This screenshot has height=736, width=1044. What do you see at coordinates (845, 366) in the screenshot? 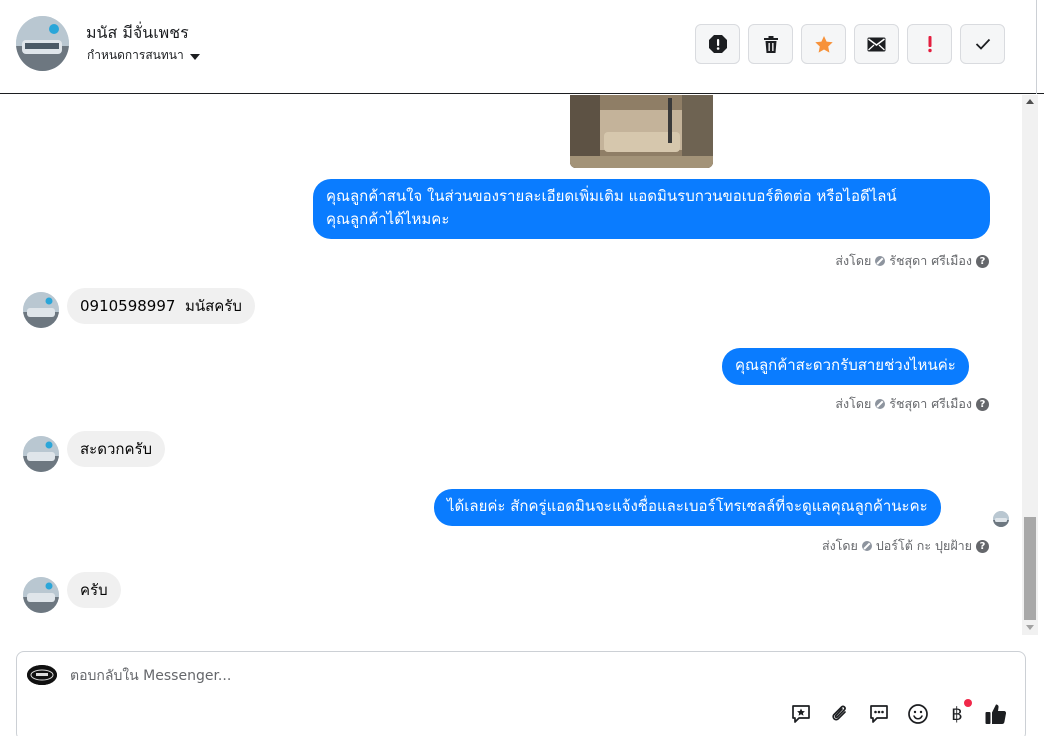
I see `outgoing-message: คุณลูกค้าสะดวกรับสายช่วงไหนค่ะ` at bounding box center [845, 366].